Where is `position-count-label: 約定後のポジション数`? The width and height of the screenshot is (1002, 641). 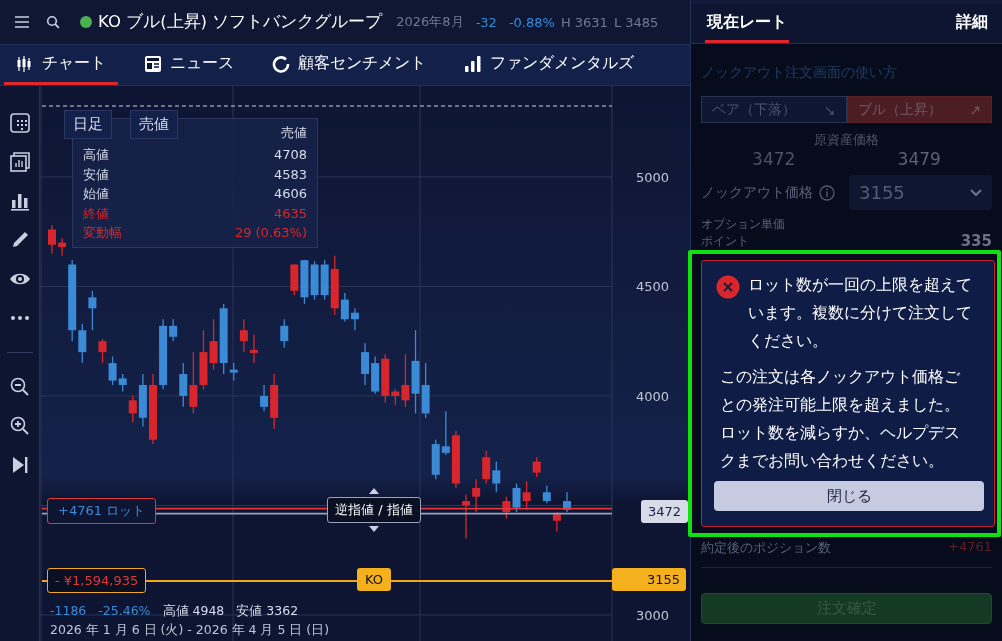 position-count-label: 約定後のポジション数 is located at coordinates (766, 548).